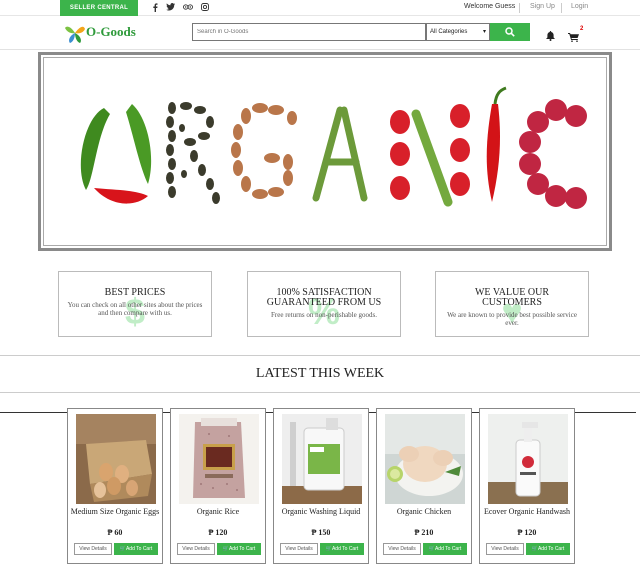 The width and height of the screenshot is (640, 580). What do you see at coordinates (309, 32) in the screenshot?
I see `search-input` at bounding box center [309, 32].